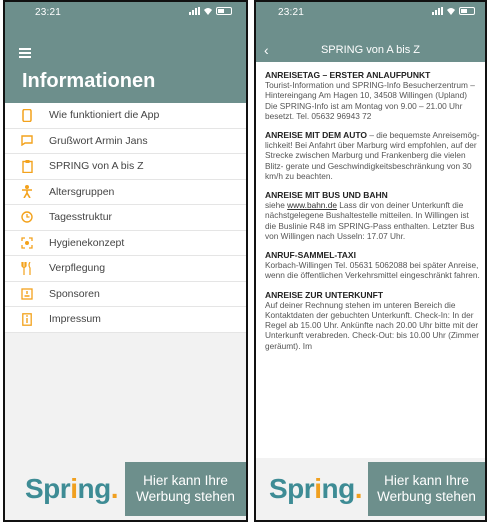 The height and width of the screenshot is (522, 490). What do you see at coordinates (98, 140) in the screenshot?
I see `list-item-label: Grußwort Armin Jans` at bounding box center [98, 140].